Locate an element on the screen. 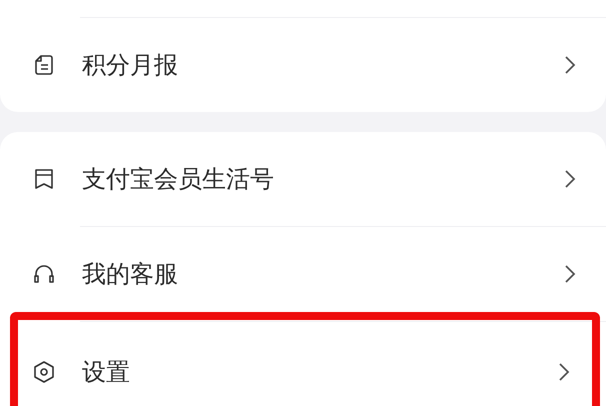 The height and width of the screenshot is (406, 606). book-icon is located at coordinates (44, 179).